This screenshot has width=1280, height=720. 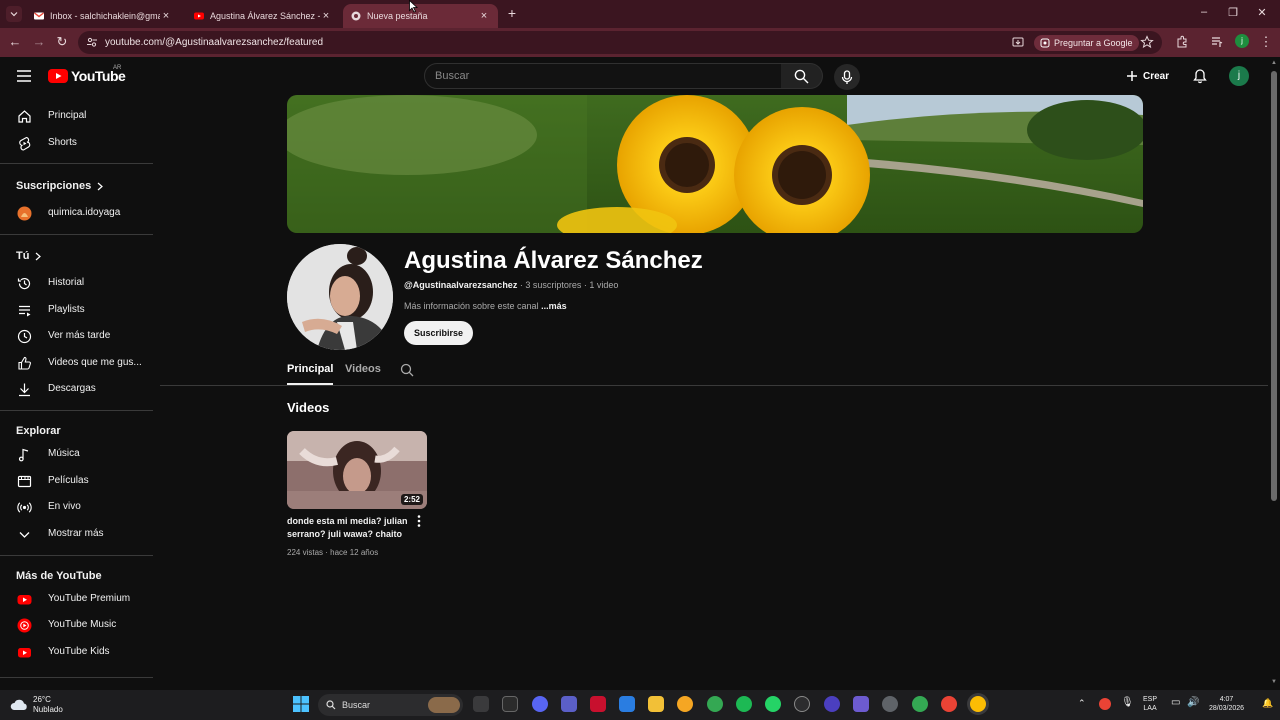 I want to click on tray-mic-icon: 🎙, so click(x=1127, y=703).